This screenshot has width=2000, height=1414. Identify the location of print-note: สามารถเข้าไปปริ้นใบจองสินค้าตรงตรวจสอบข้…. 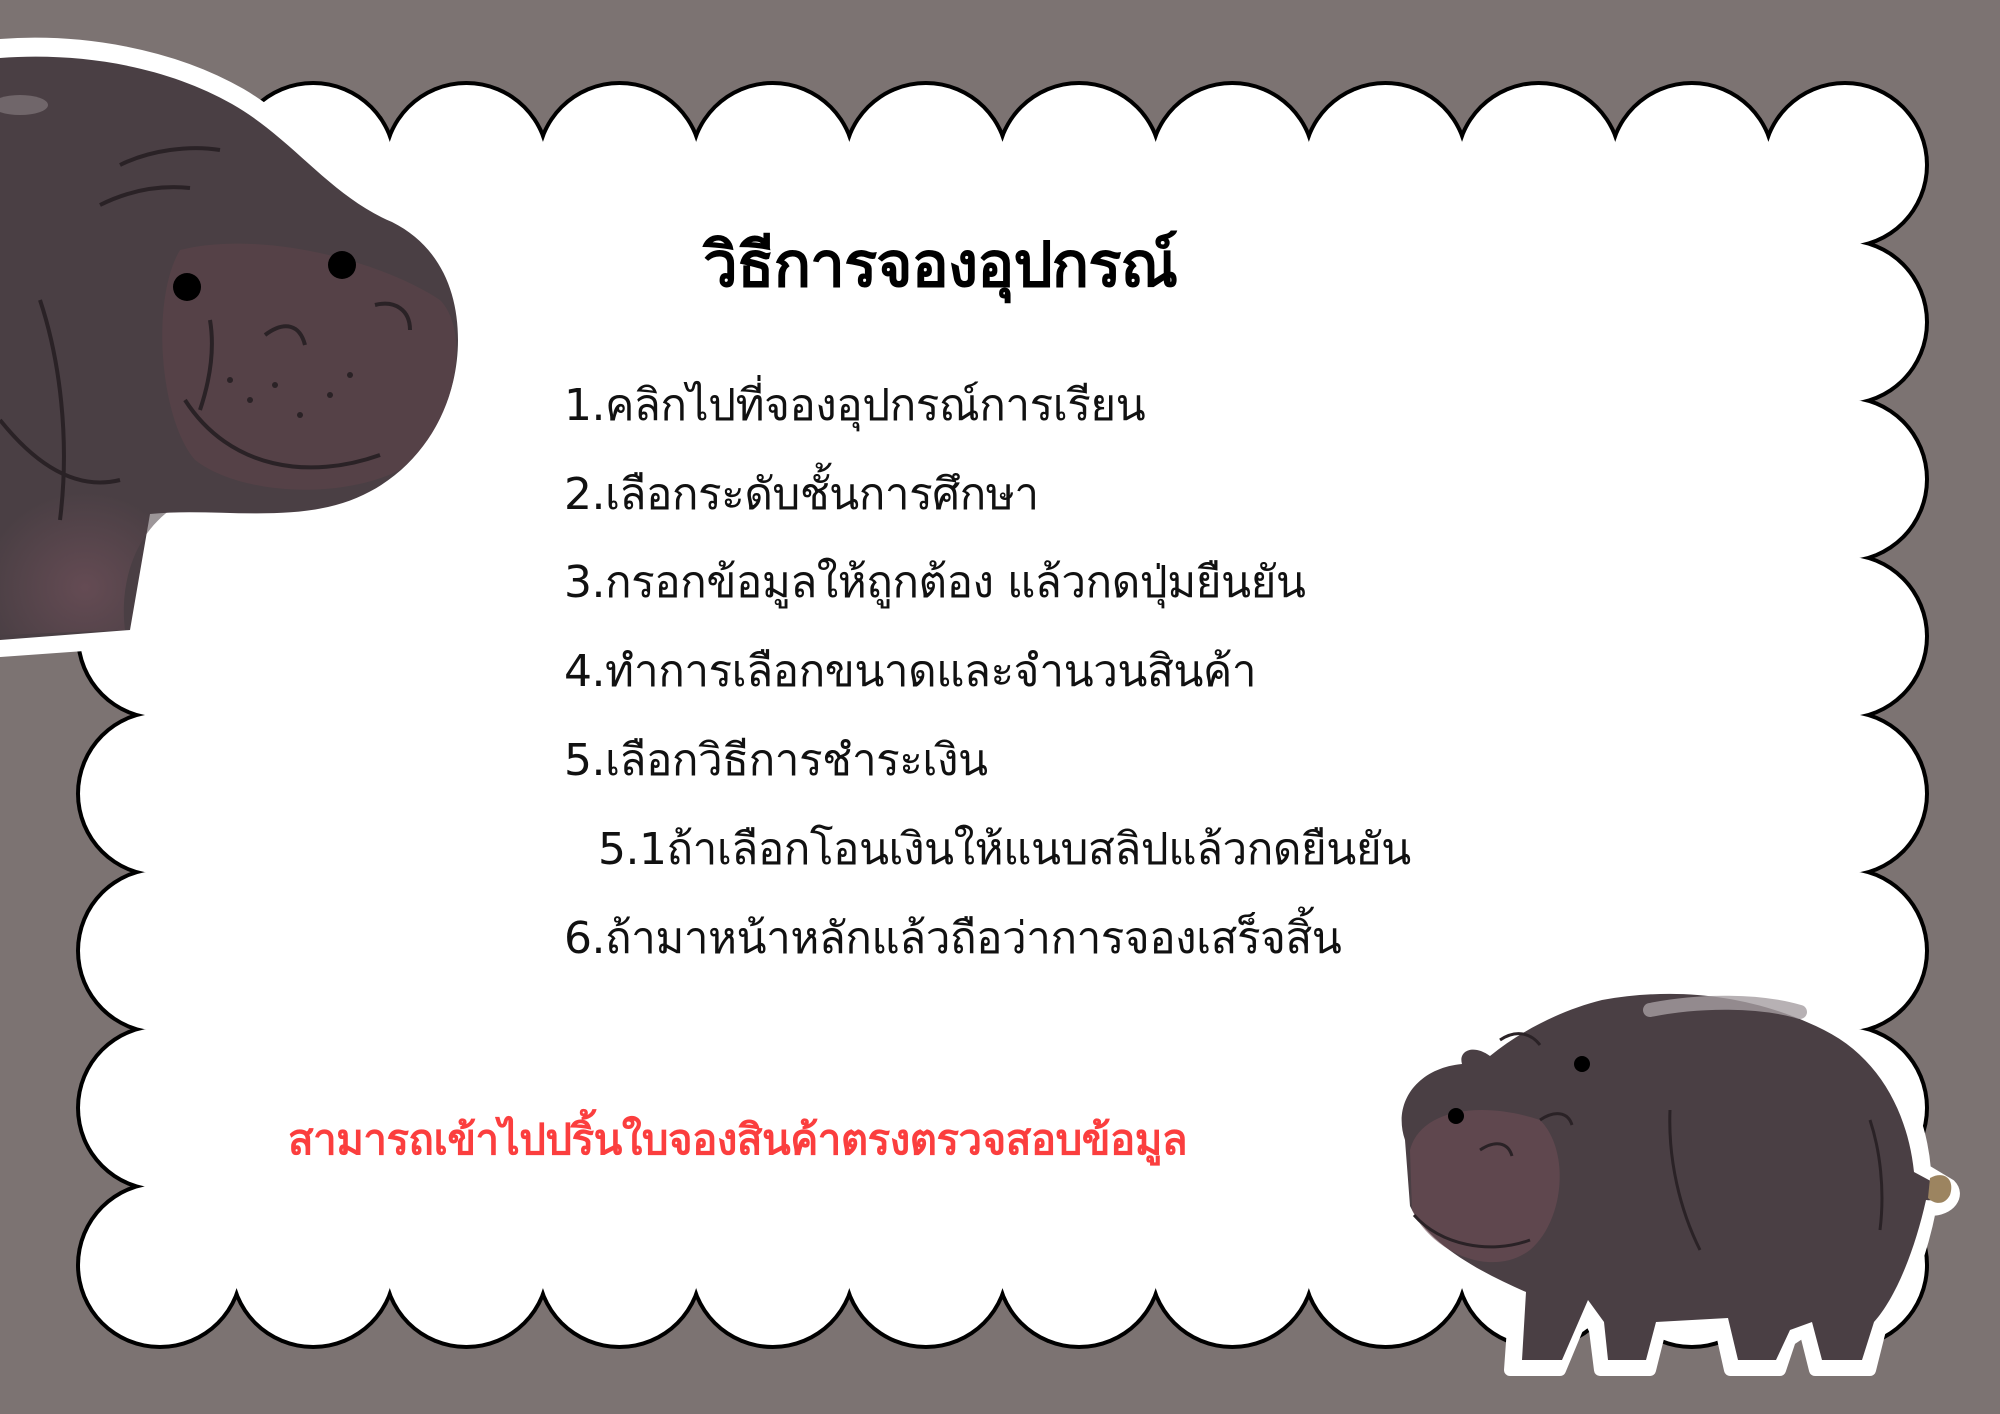
(738, 1139).